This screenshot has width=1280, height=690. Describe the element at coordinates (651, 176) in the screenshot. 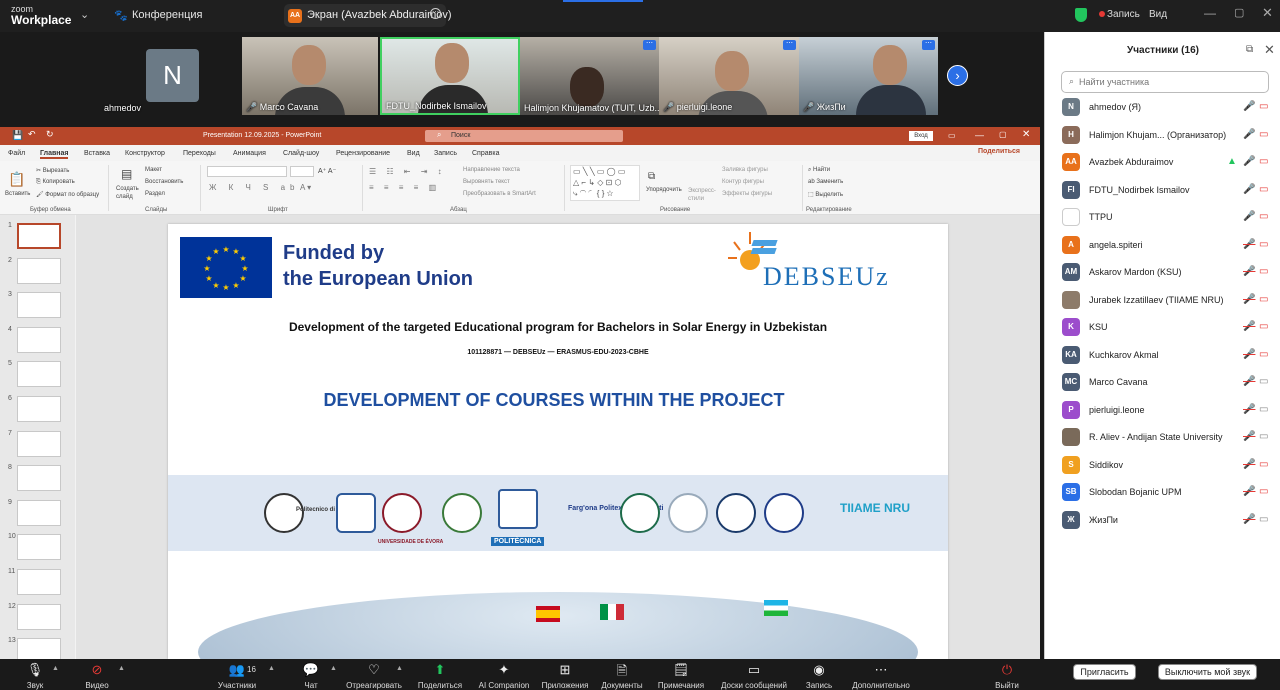

I see `arrange-icon: ⧉` at that location.